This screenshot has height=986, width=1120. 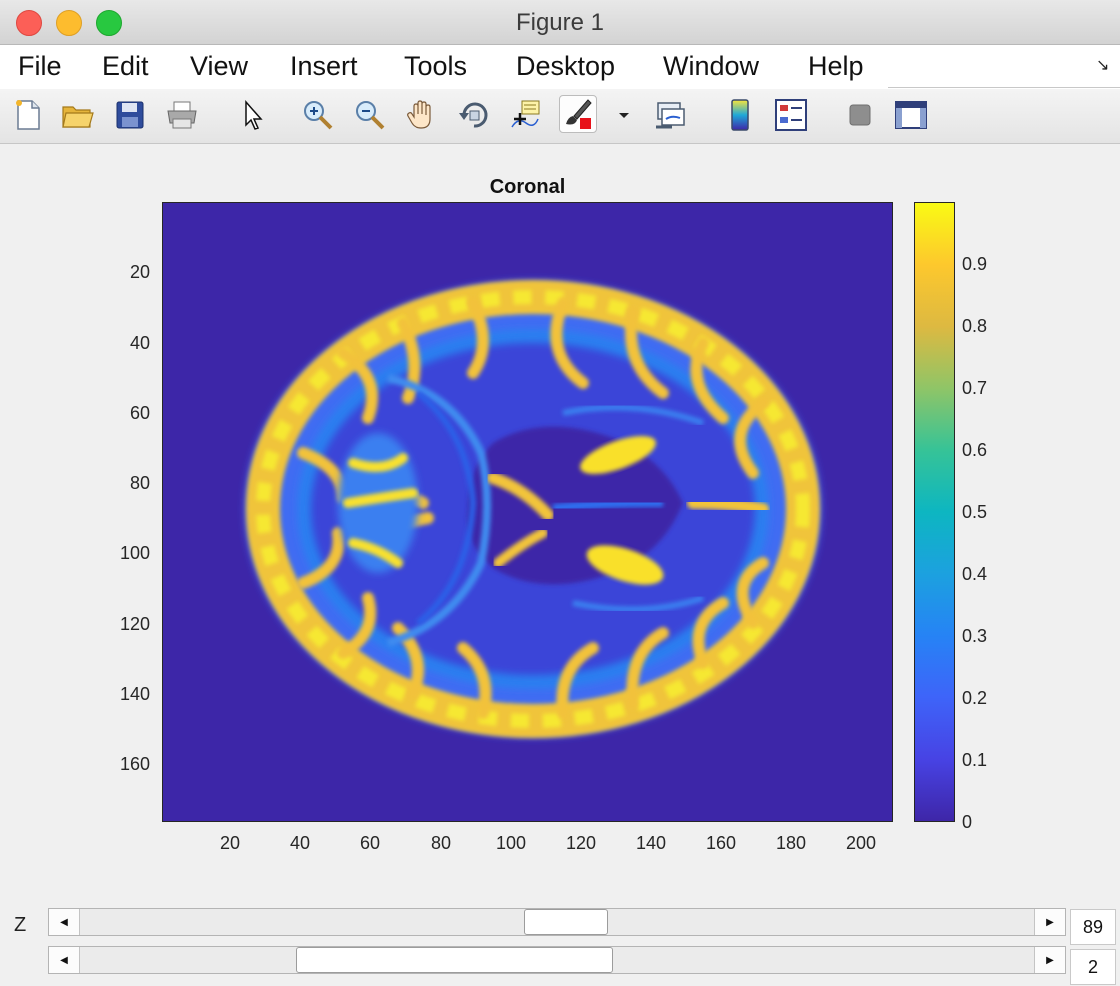 What do you see at coordinates (422, 115) in the screenshot?
I see `pan-hand-icon` at bounding box center [422, 115].